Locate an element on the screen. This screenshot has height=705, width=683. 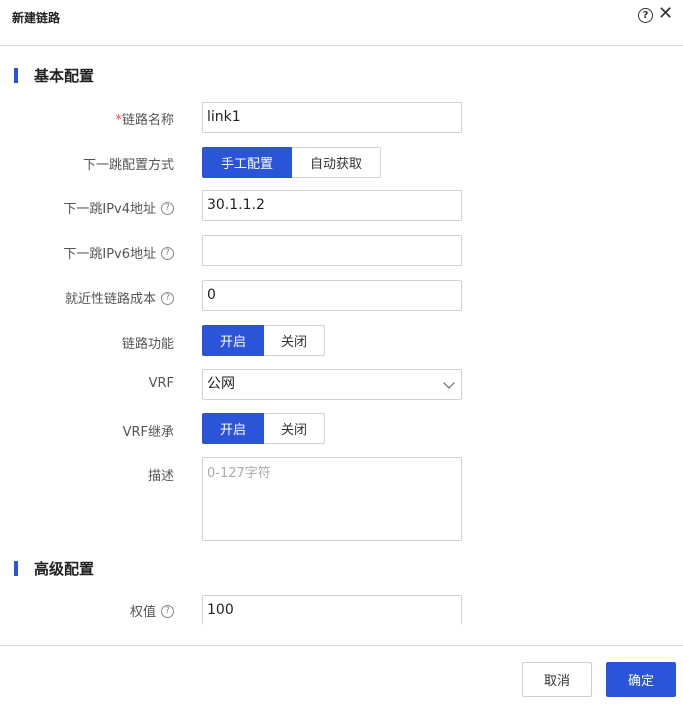
confirm-button: 确定 is located at coordinates (641, 679).